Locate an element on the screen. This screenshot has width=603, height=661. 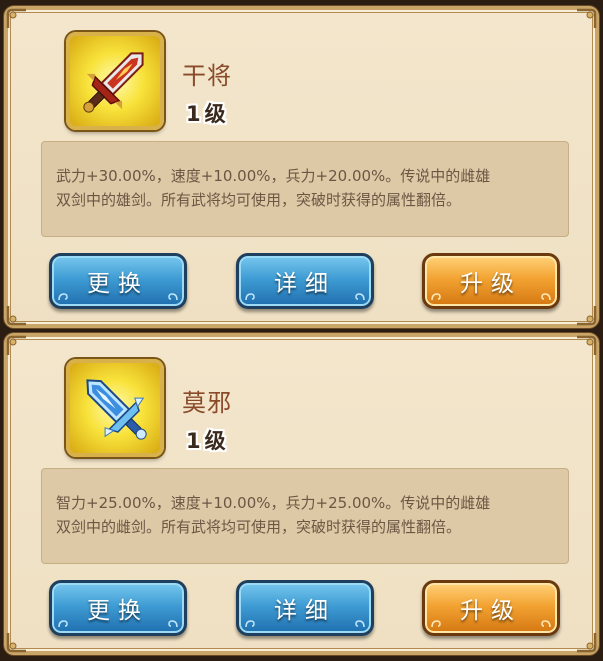
fire-sword-icon is located at coordinates (113, 82).